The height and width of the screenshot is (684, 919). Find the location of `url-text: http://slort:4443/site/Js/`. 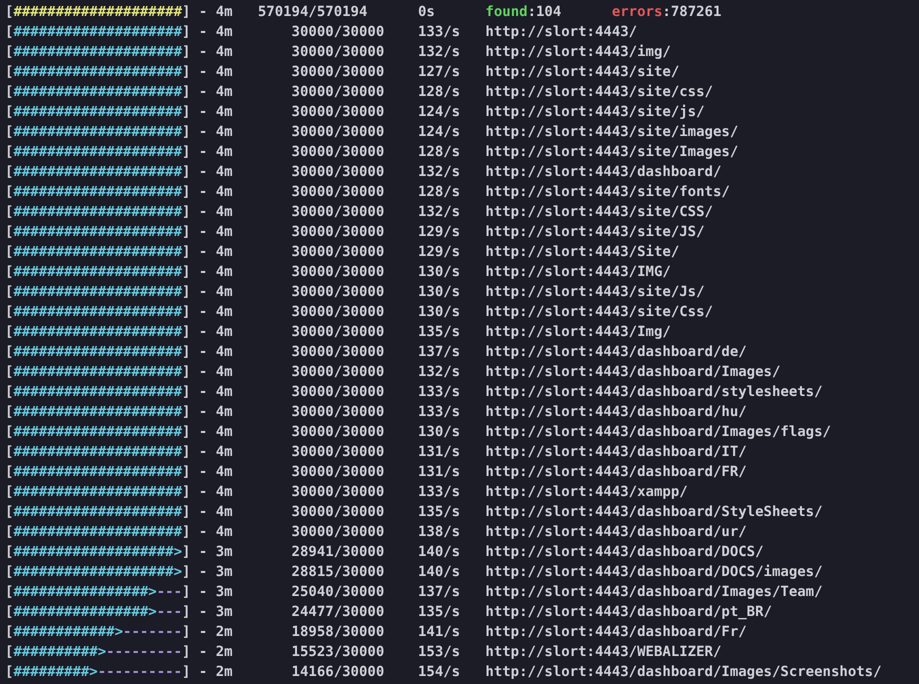

url-text: http://slort:4443/site/Js/ is located at coordinates (595, 292).